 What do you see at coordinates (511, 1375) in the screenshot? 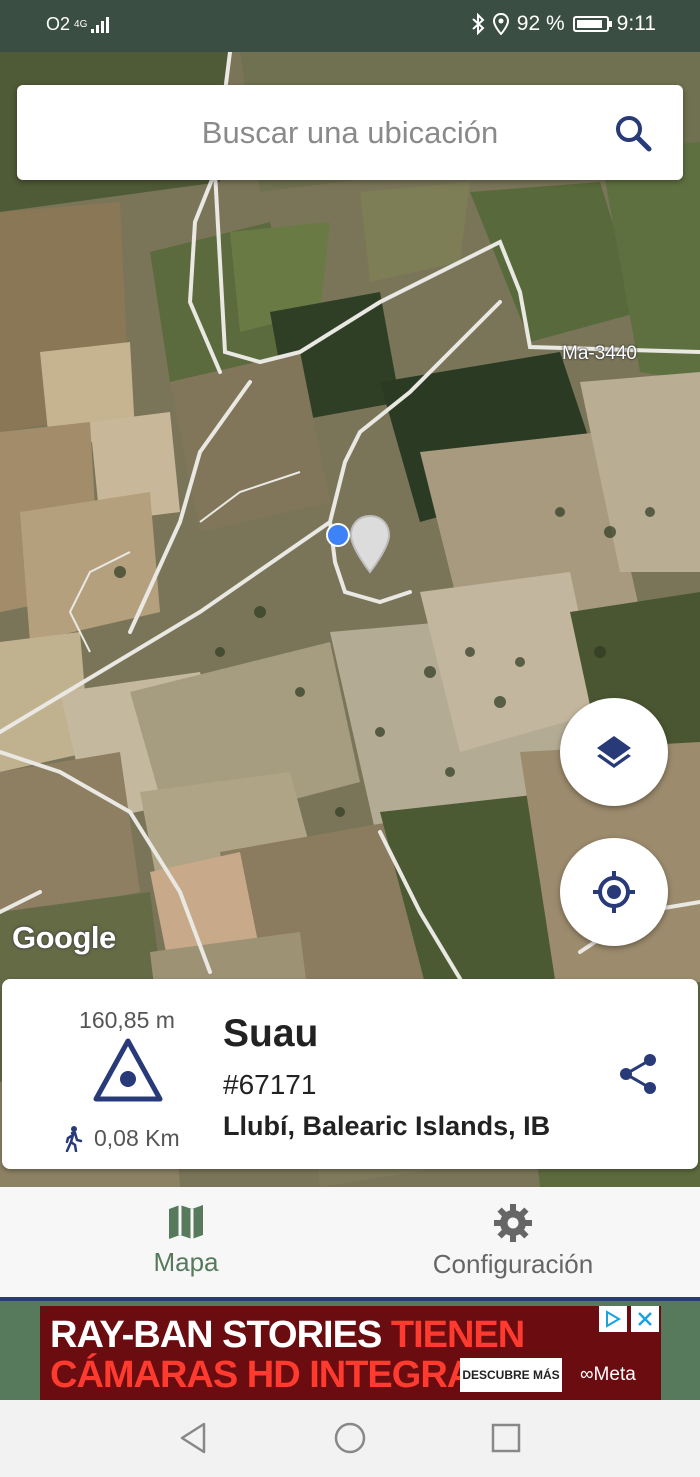
I see `ad-cta-button: DESCUBRE MÁS` at bounding box center [511, 1375].